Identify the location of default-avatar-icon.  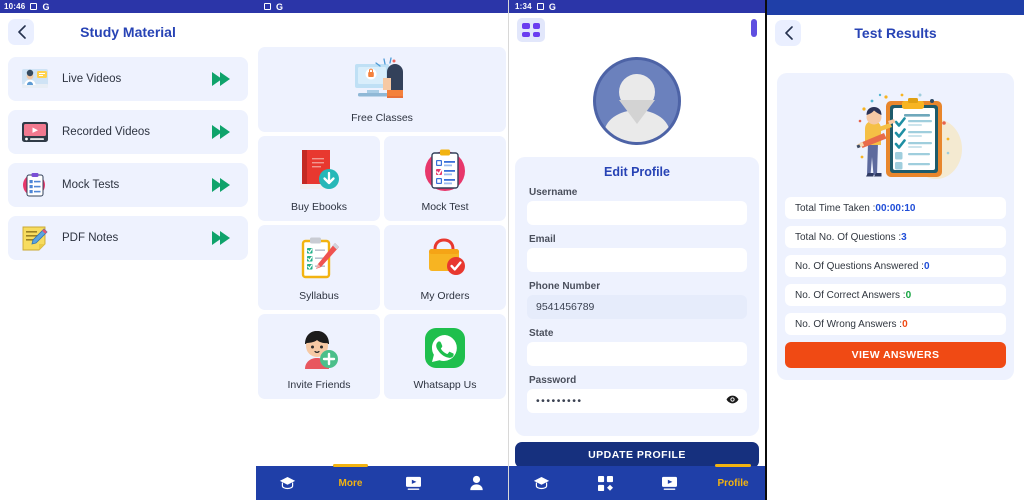
(637, 101).